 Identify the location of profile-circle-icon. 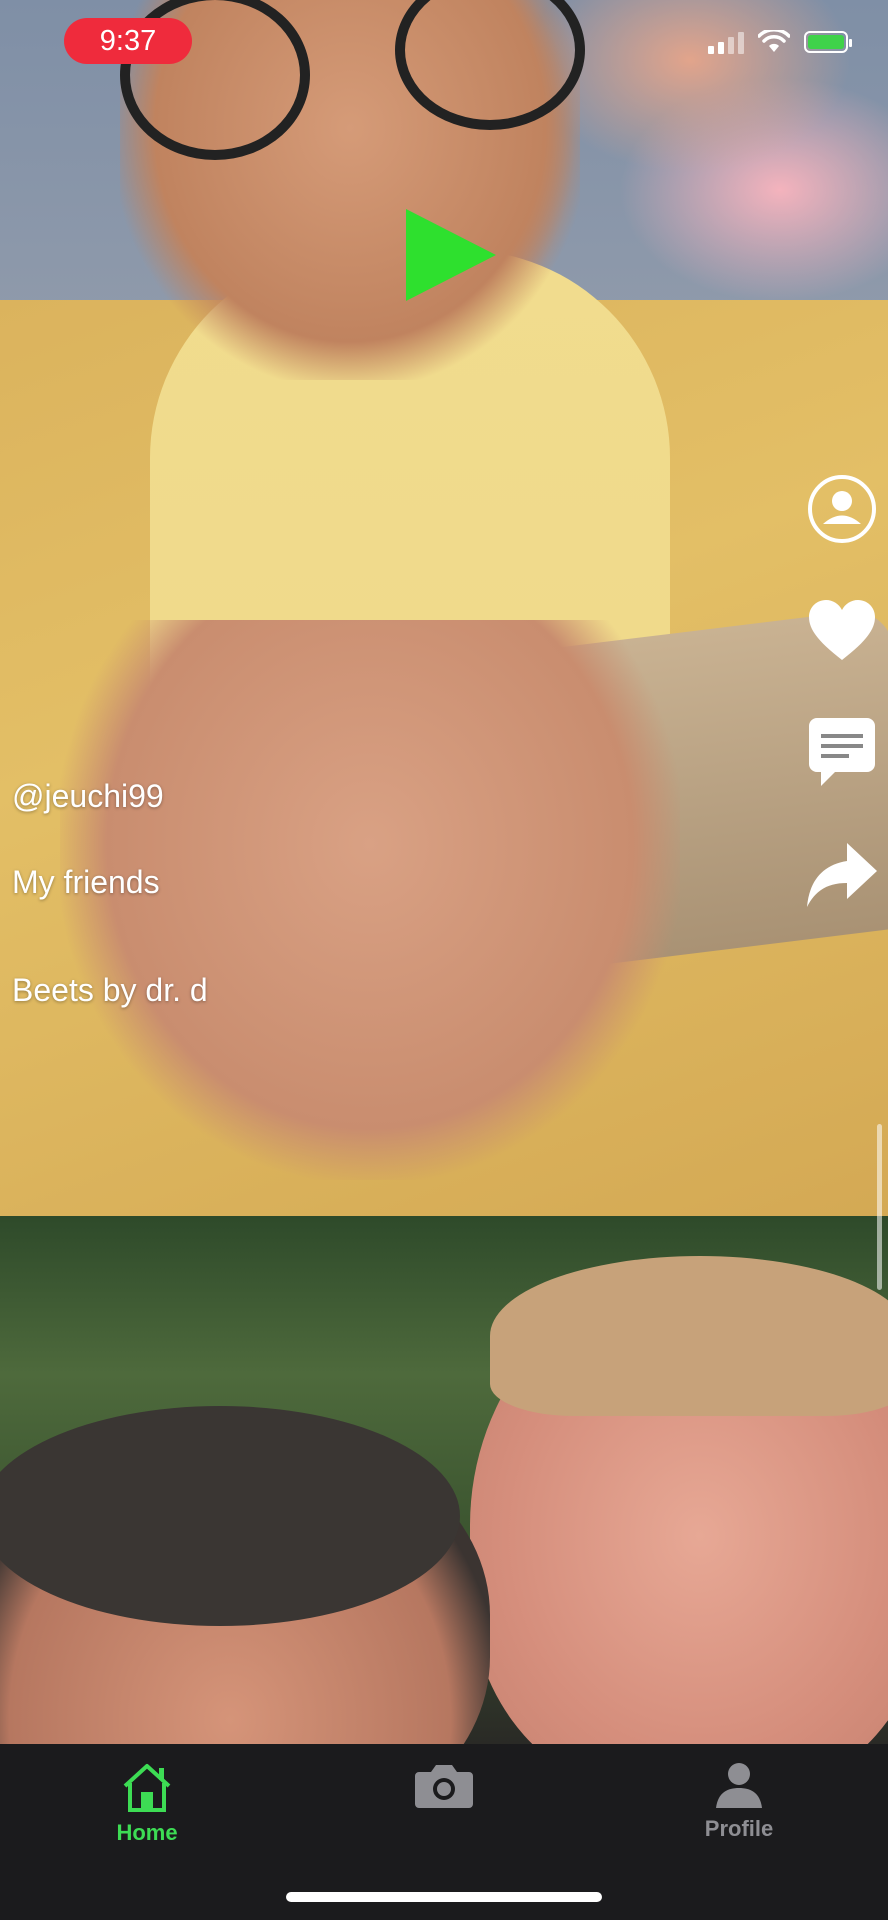
(842, 509).